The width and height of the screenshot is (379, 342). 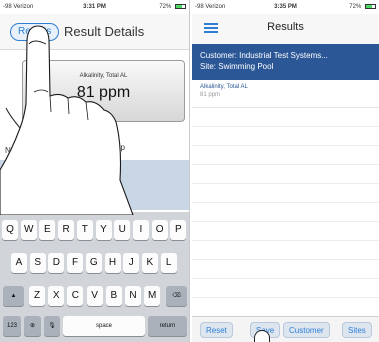 I want to click on status-bar: -98 Verizon 3:35 PM 72%, so click(x=285, y=7).